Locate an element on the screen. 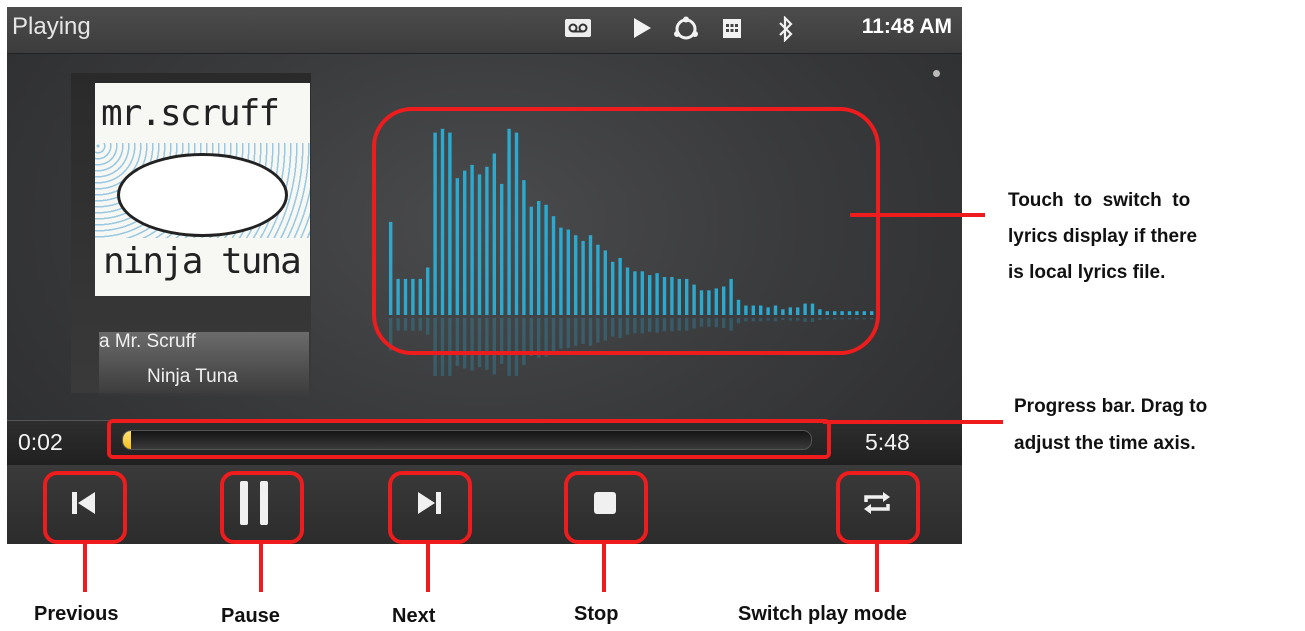 This screenshot has height=631, width=1305. pause-caption: Pause is located at coordinates (250, 616).